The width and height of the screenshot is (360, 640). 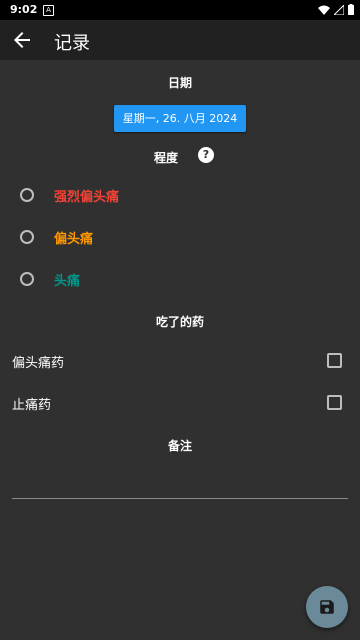 I want to click on severity-label: 程度, so click(x=165, y=158).